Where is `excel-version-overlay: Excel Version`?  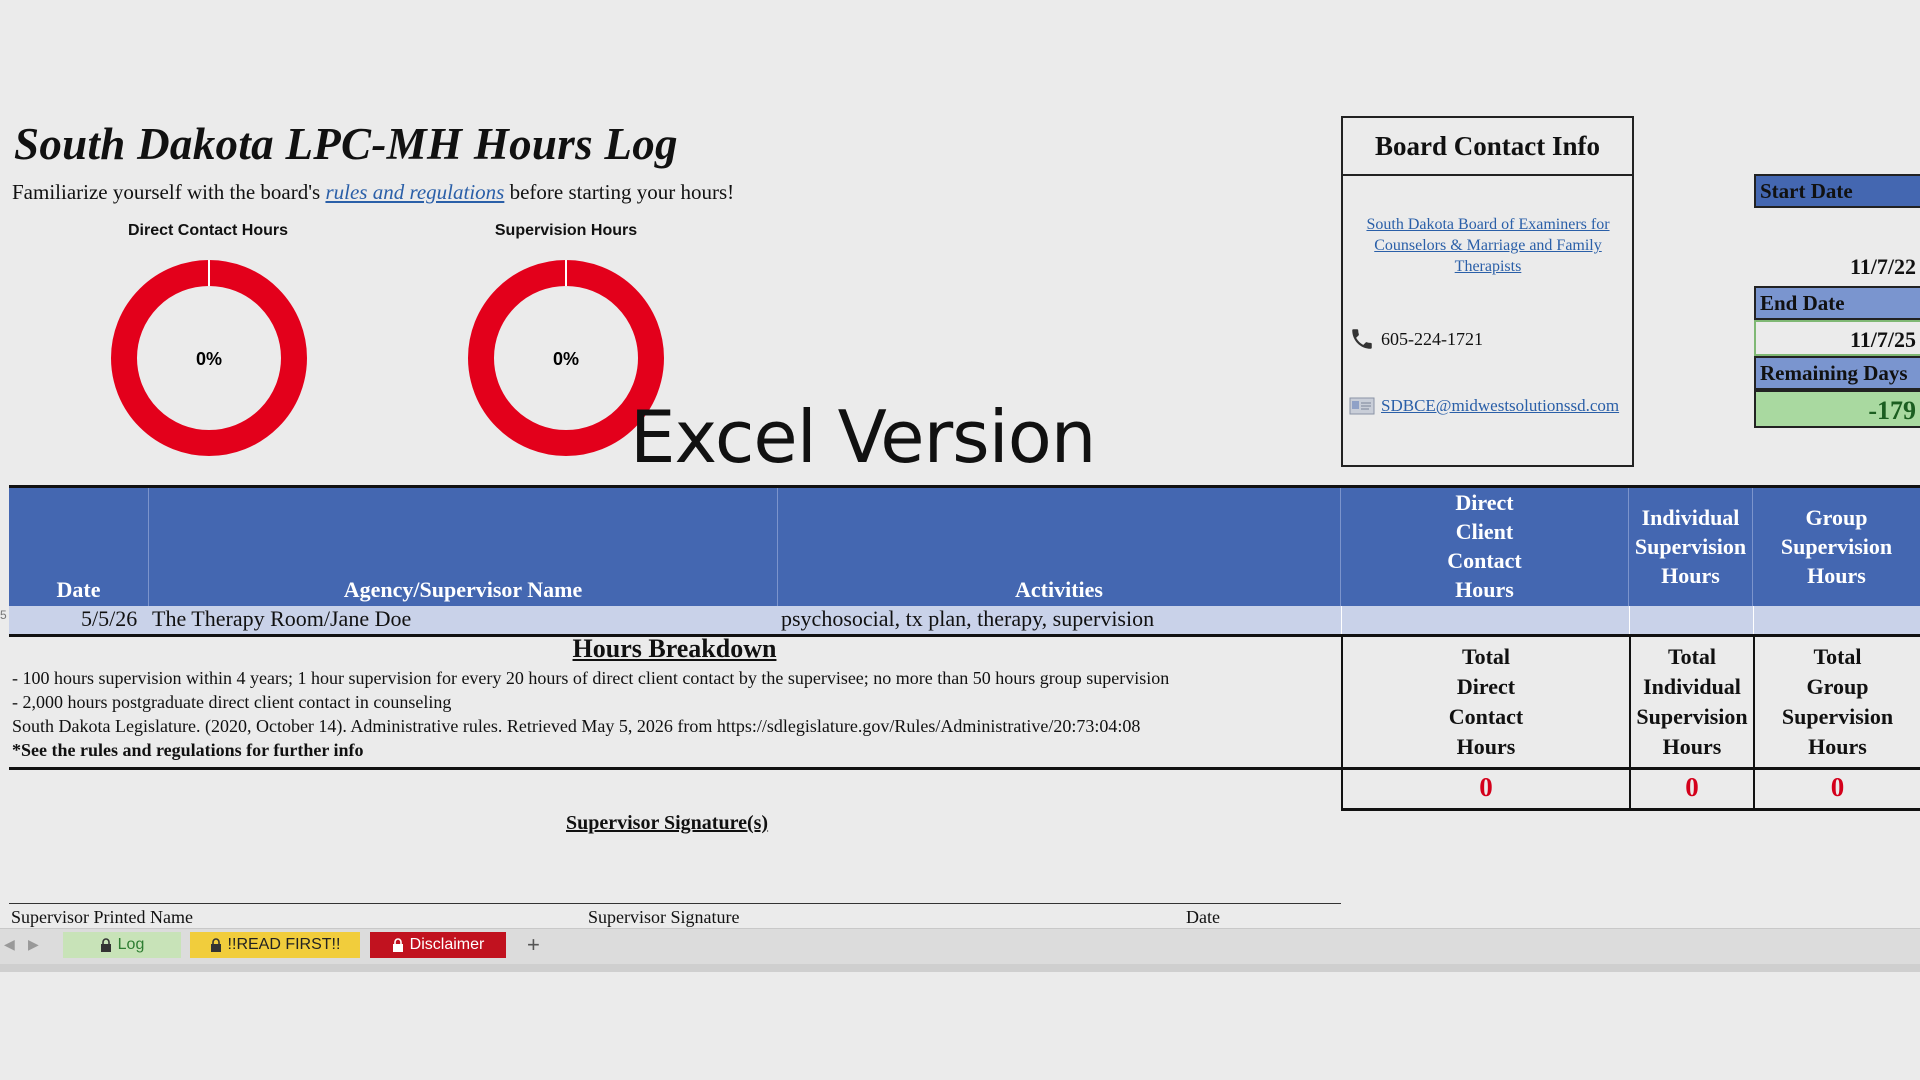
excel-version-overlay: Excel Version is located at coordinates (863, 437).